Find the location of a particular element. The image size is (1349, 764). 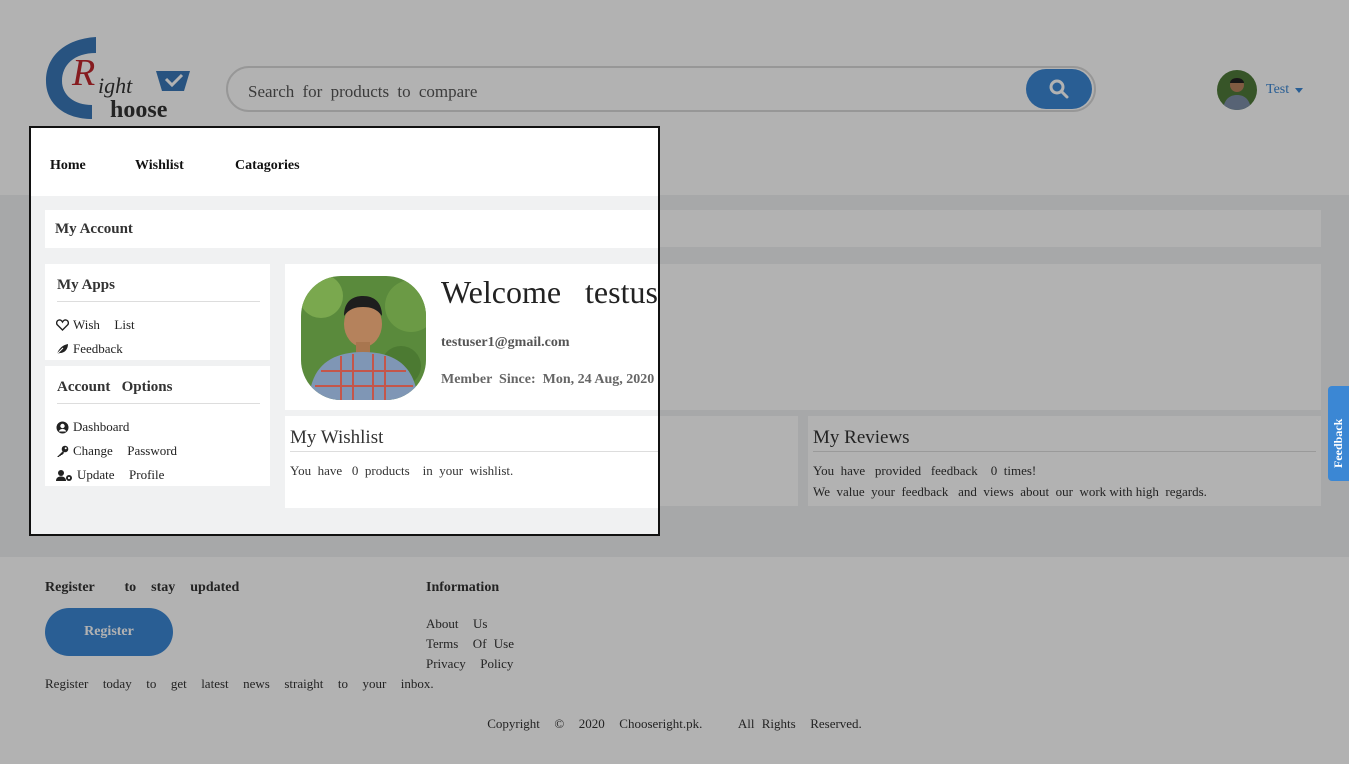

nav-categories: Catagories is located at coordinates (267, 166).